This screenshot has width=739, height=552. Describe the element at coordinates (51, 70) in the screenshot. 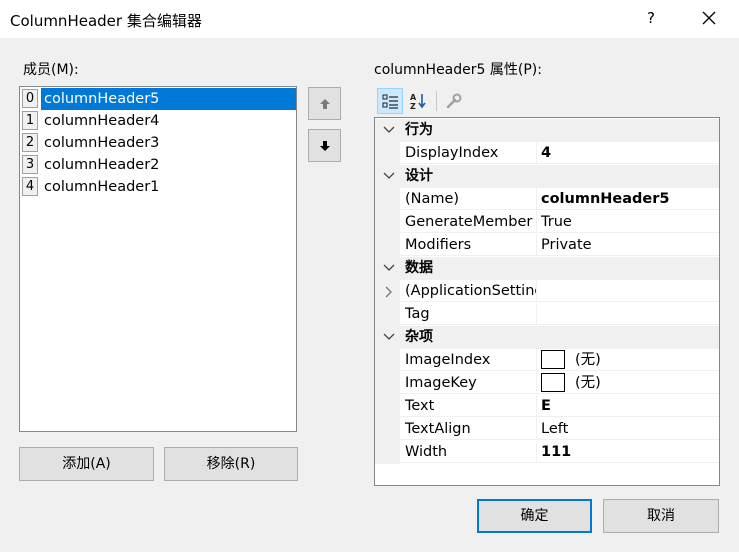

I see `members-label: 成员(M):` at that location.